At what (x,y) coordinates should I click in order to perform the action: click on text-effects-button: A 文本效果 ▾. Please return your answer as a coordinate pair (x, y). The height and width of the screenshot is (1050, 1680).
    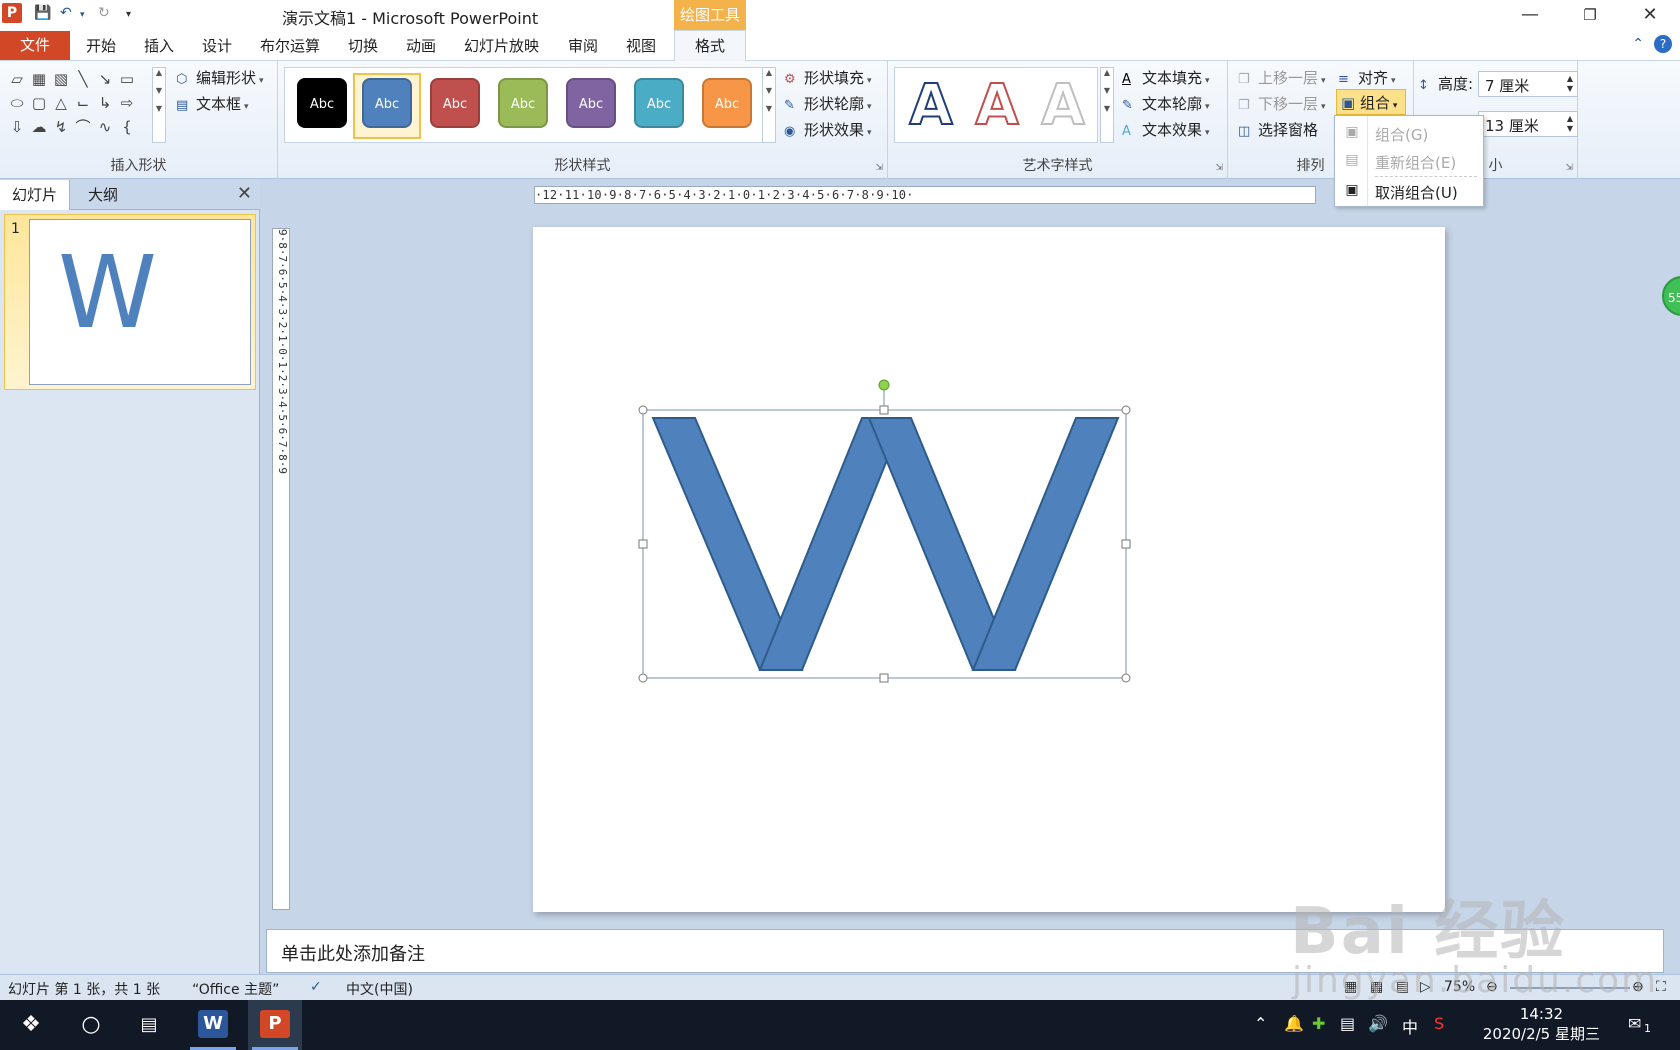
    Looking at the image, I should click on (1166, 129).